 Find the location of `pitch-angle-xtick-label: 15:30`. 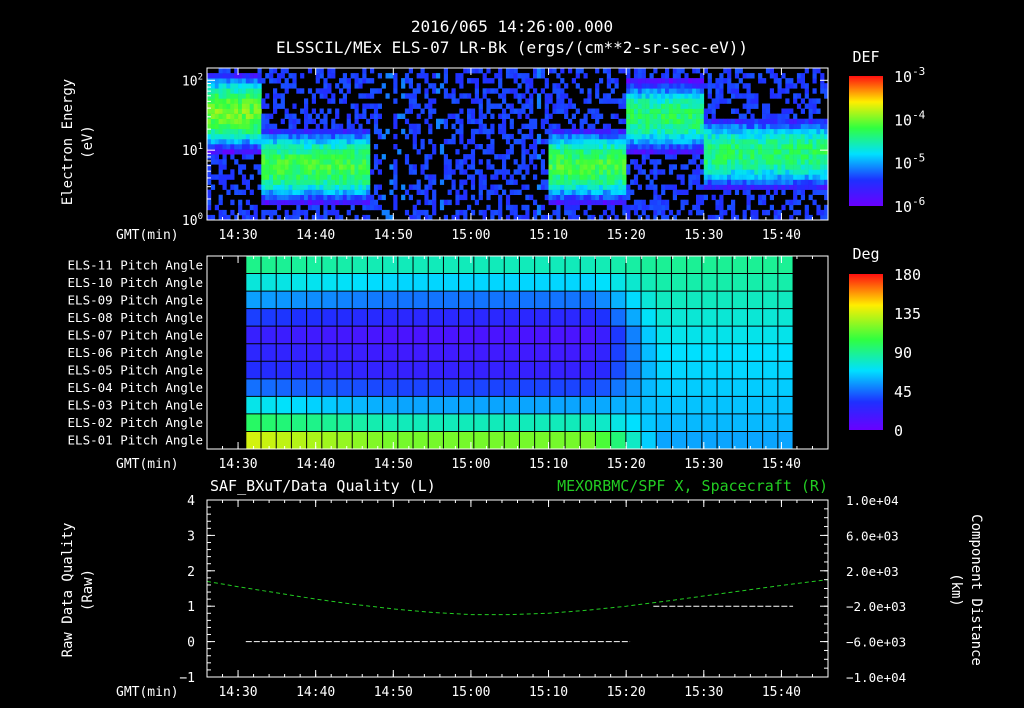

pitch-angle-xtick-label: 15:30 is located at coordinates (703, 464).